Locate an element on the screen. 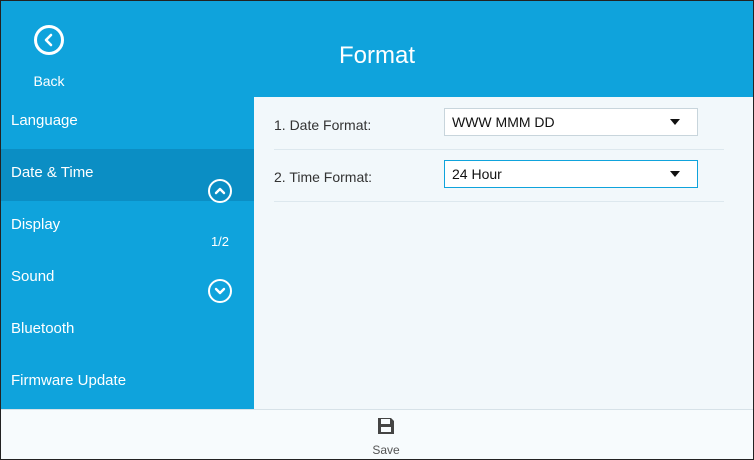  chevron-down-icon is located at coordinates (220, 291).